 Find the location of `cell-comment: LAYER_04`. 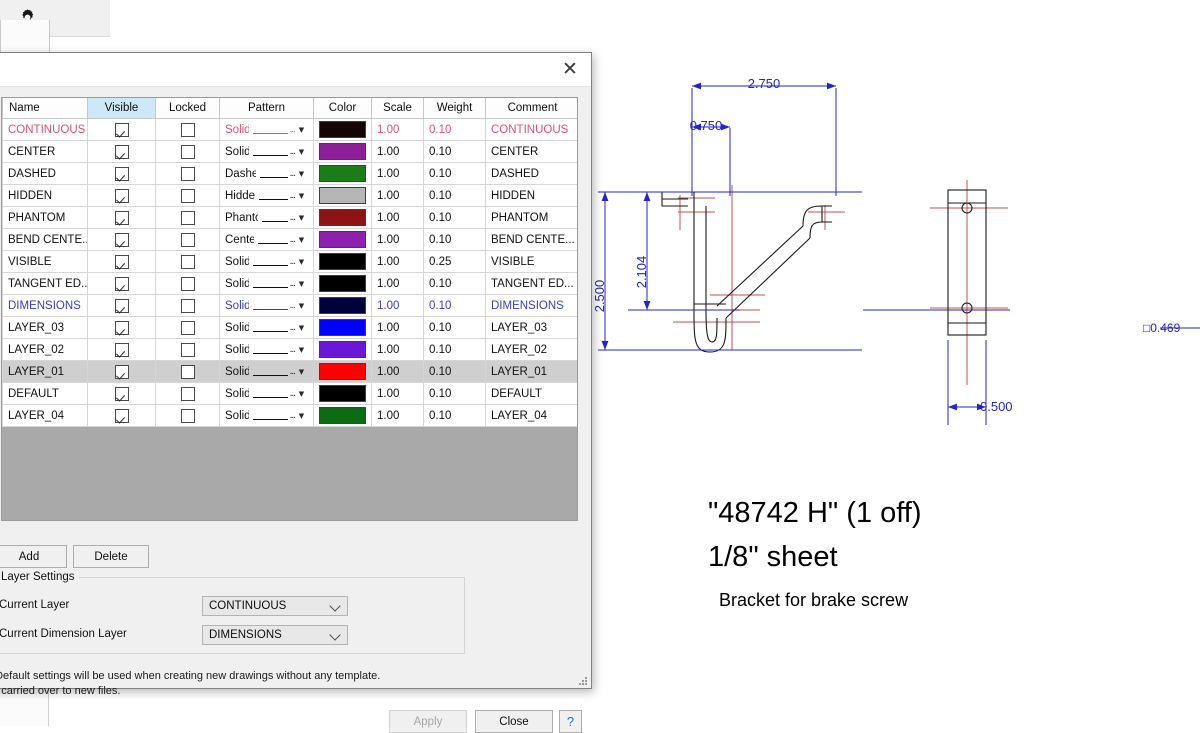

cell-comment: LAYER_04 is located at coordinates (531, 415).